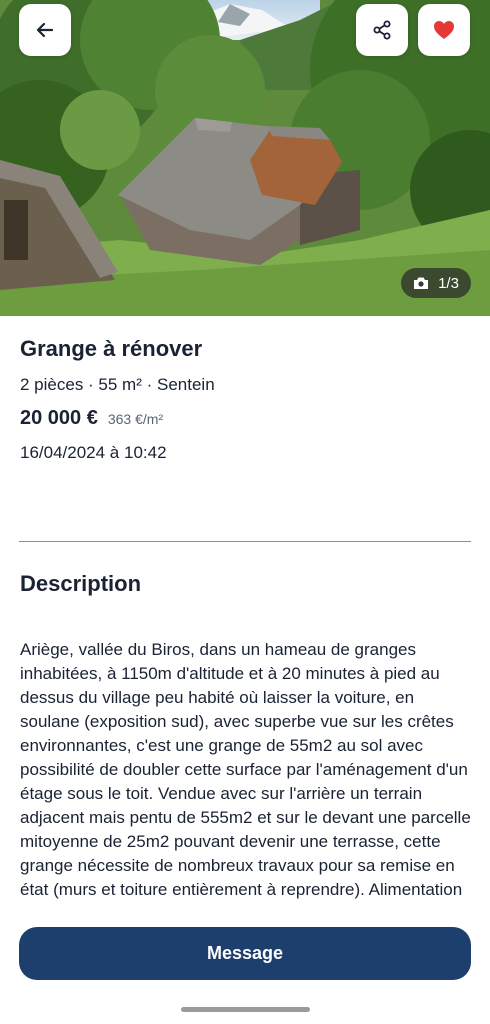  I want to click on share-button, so click(382, 30).